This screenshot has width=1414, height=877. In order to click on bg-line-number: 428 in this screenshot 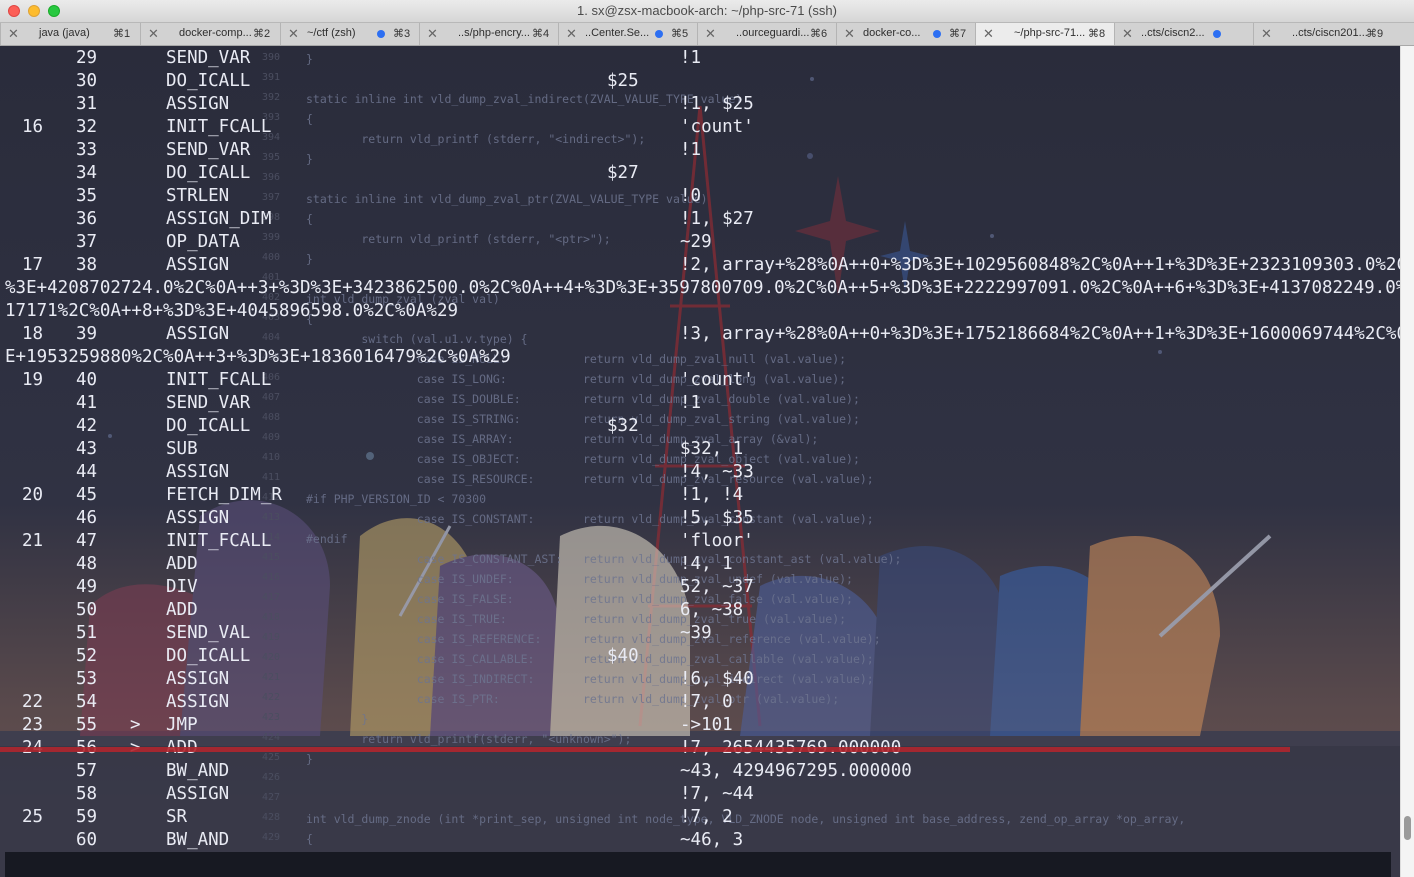, I will do `click(271, 817)`.